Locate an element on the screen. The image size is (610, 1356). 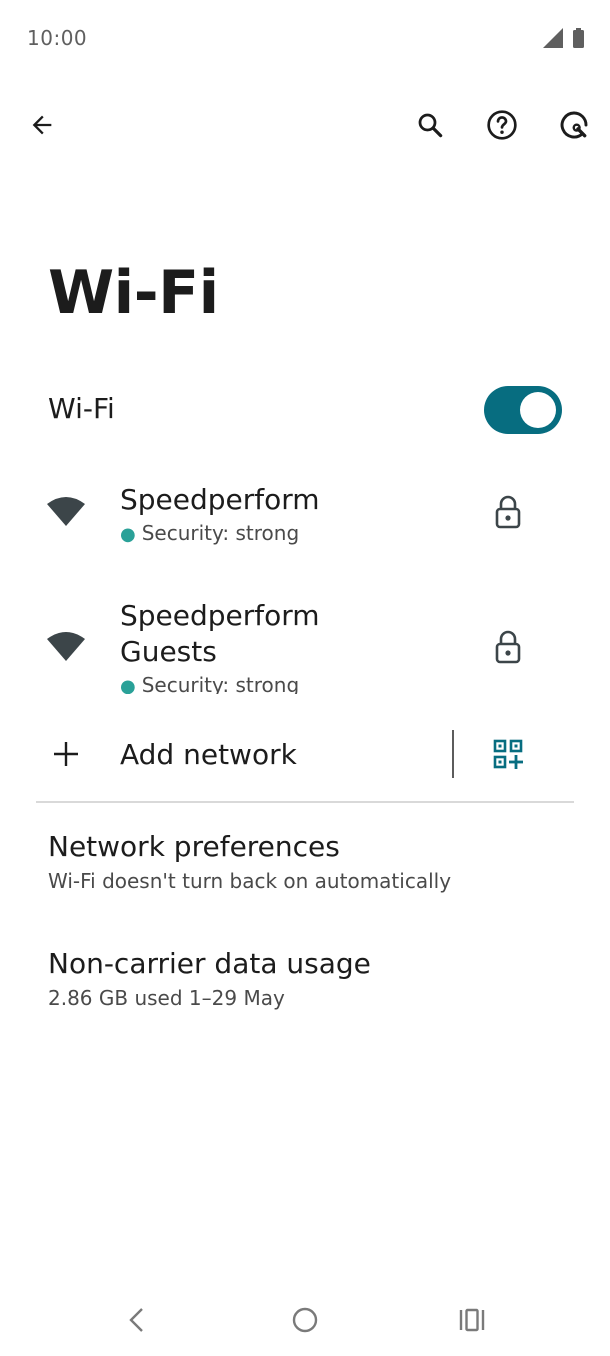
network-security-clip: ● Security: strong is located at coordinates (209, 683).